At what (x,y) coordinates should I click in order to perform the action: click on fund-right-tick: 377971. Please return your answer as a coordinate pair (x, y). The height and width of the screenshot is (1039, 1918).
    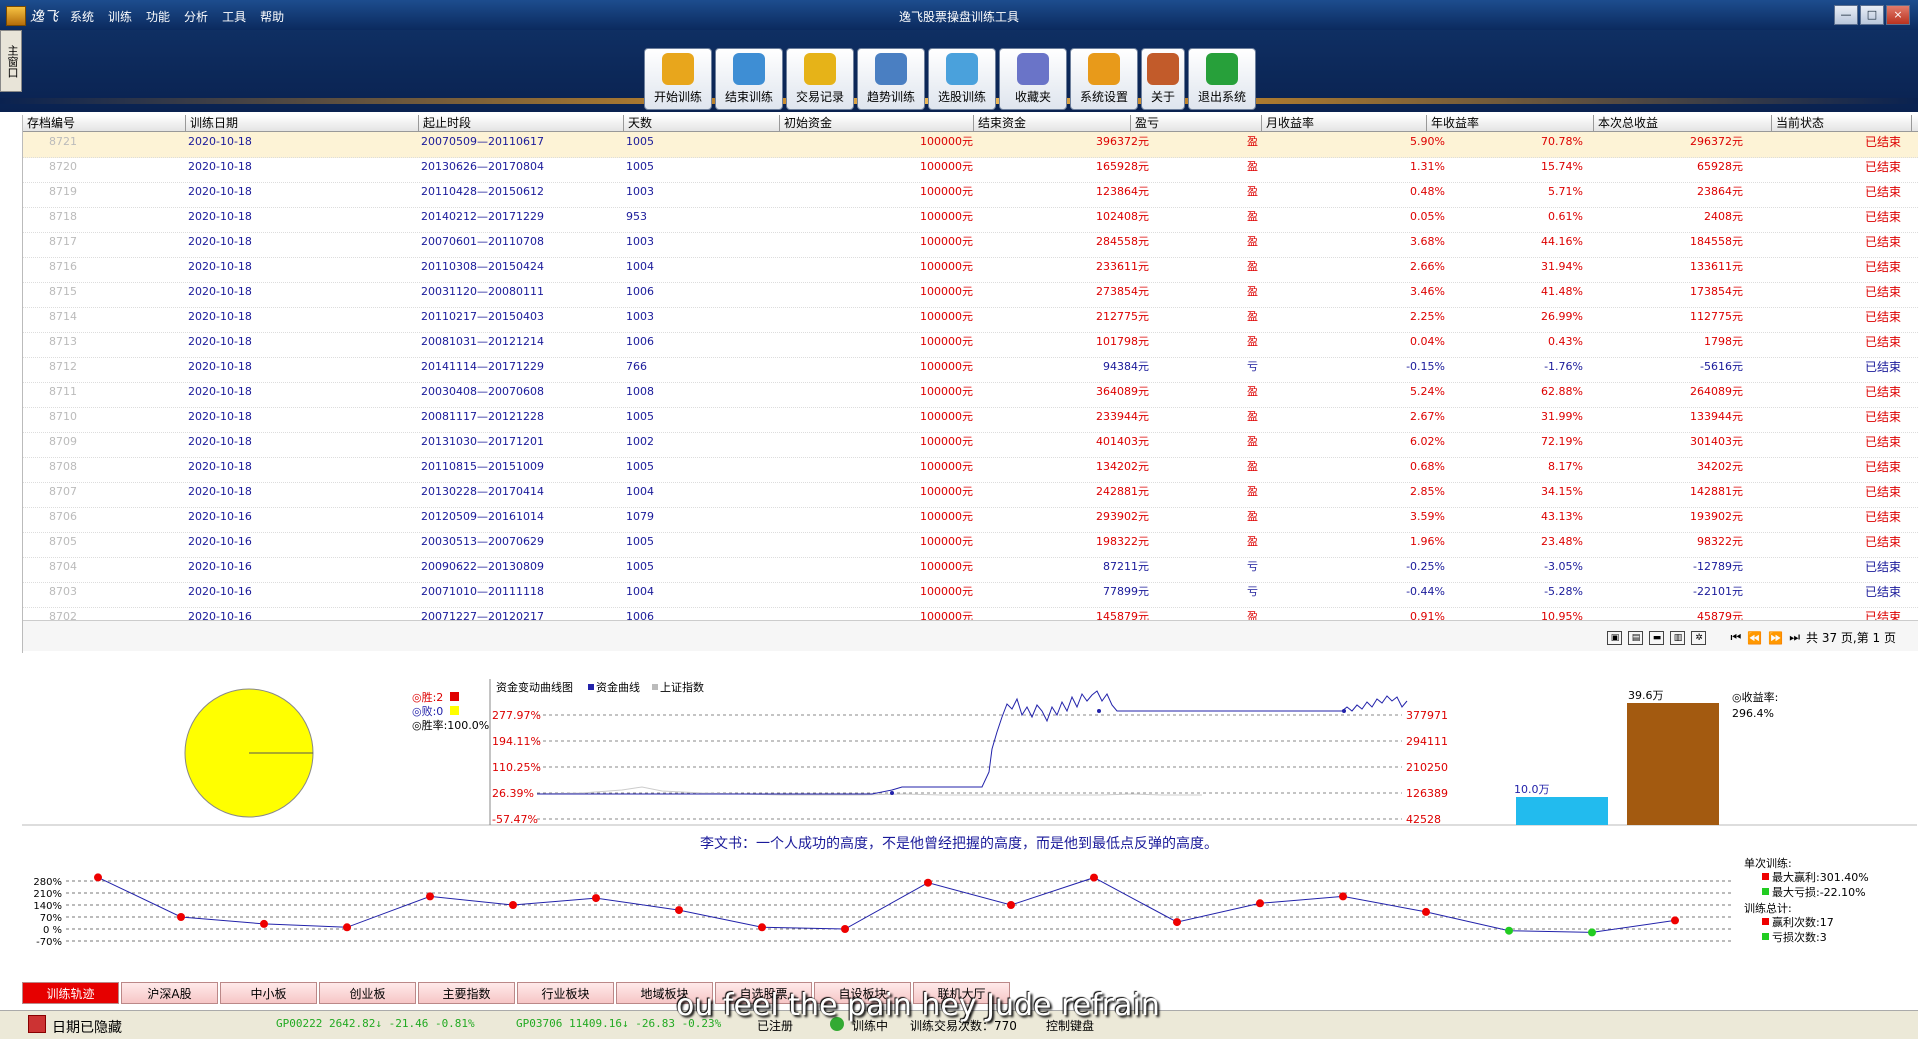
    Looking at the image, I should click on (1427, 715).